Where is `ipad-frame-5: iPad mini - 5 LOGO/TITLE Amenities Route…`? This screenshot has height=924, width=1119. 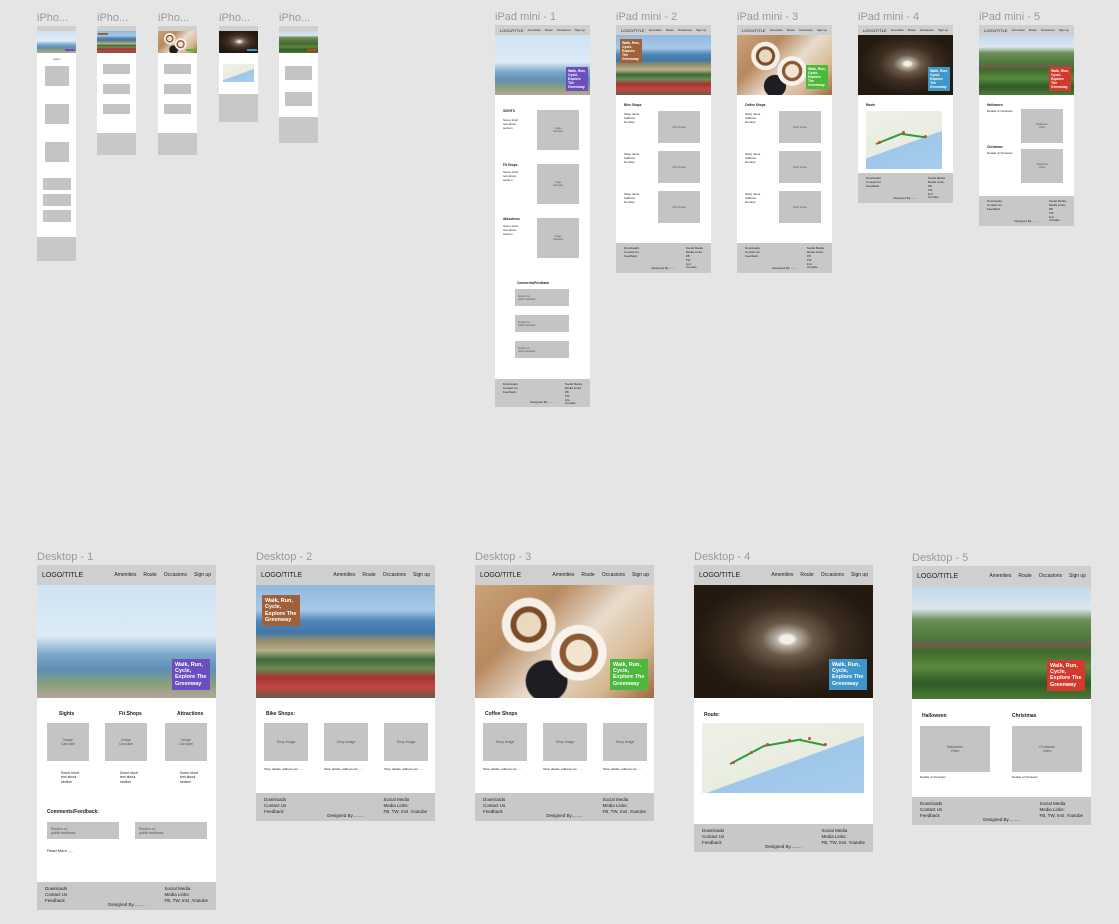
ipad-frame-5: iPad mini - 5 LOGO/TITLE Amenities Route… is located at coordinates (1026, 118).